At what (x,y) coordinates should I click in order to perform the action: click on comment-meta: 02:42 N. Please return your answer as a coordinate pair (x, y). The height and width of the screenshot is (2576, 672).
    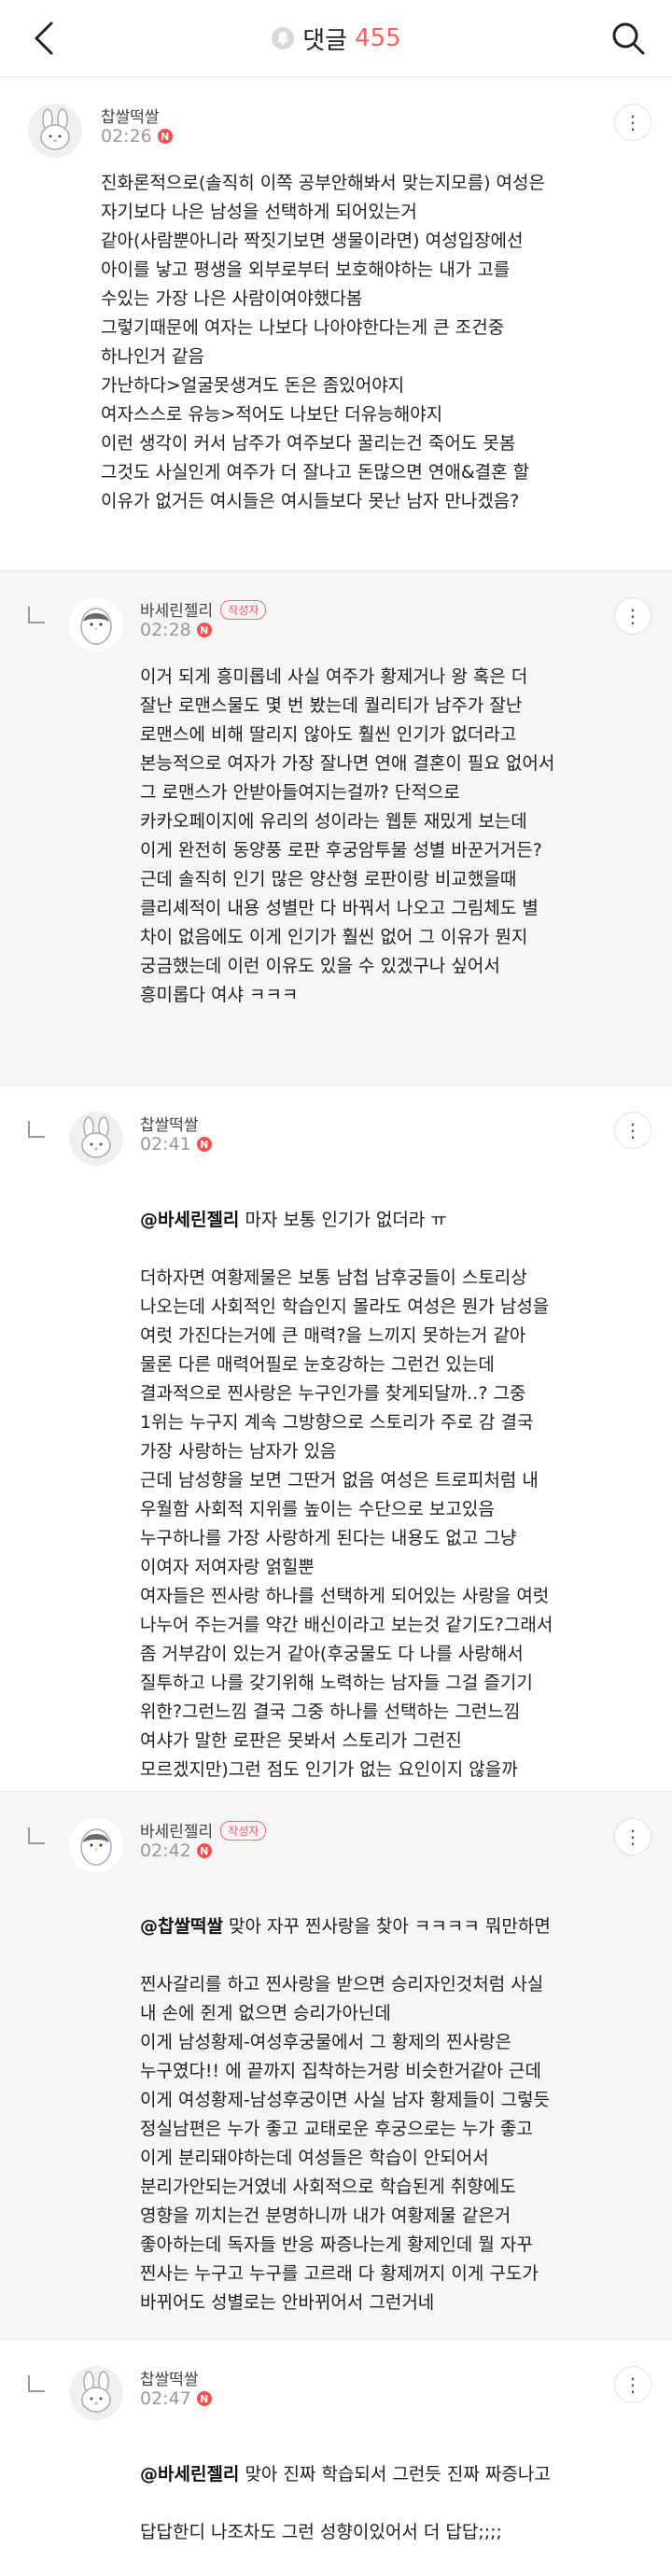
    Looking at the image, I should click on (176, 1851).